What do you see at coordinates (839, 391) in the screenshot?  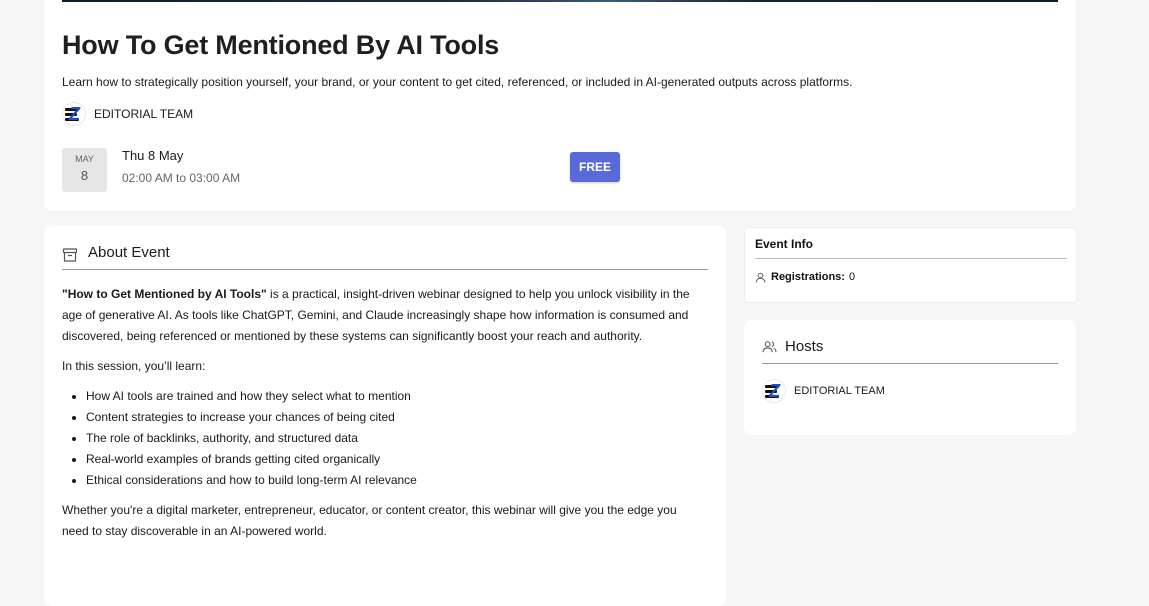 I see `host-name: EDITORIAL TEAM` at bounding box center [839, 391].